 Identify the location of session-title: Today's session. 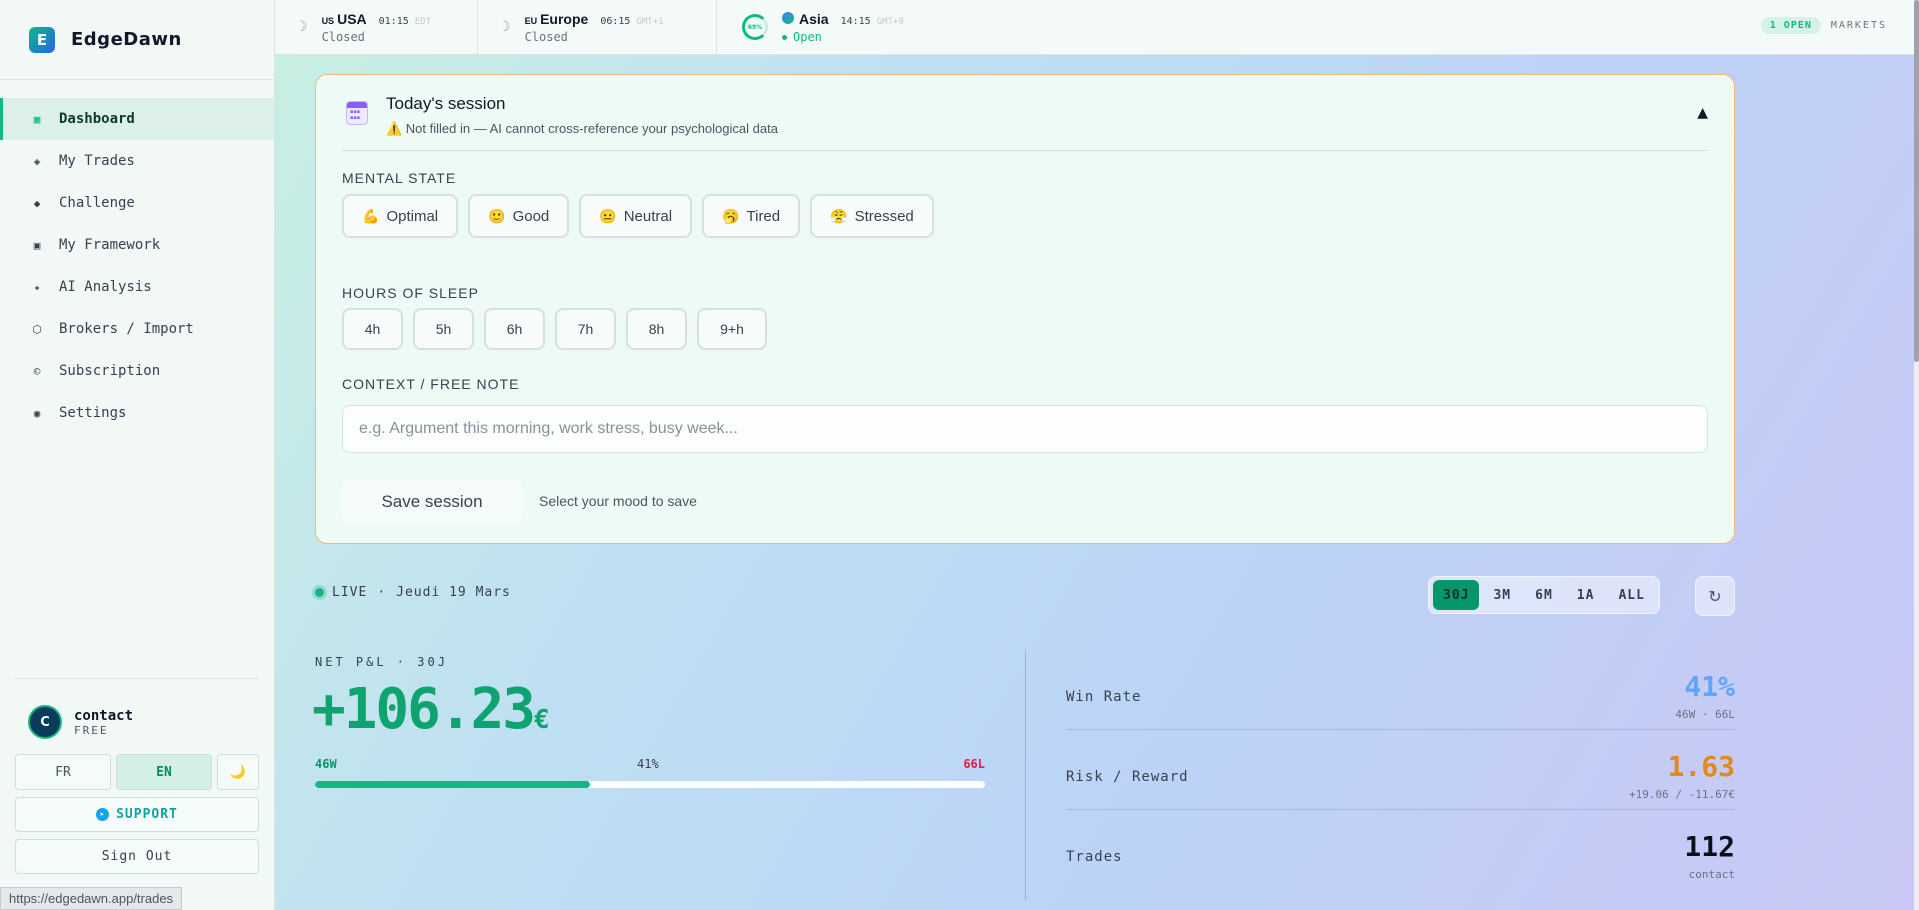
(446, 103).